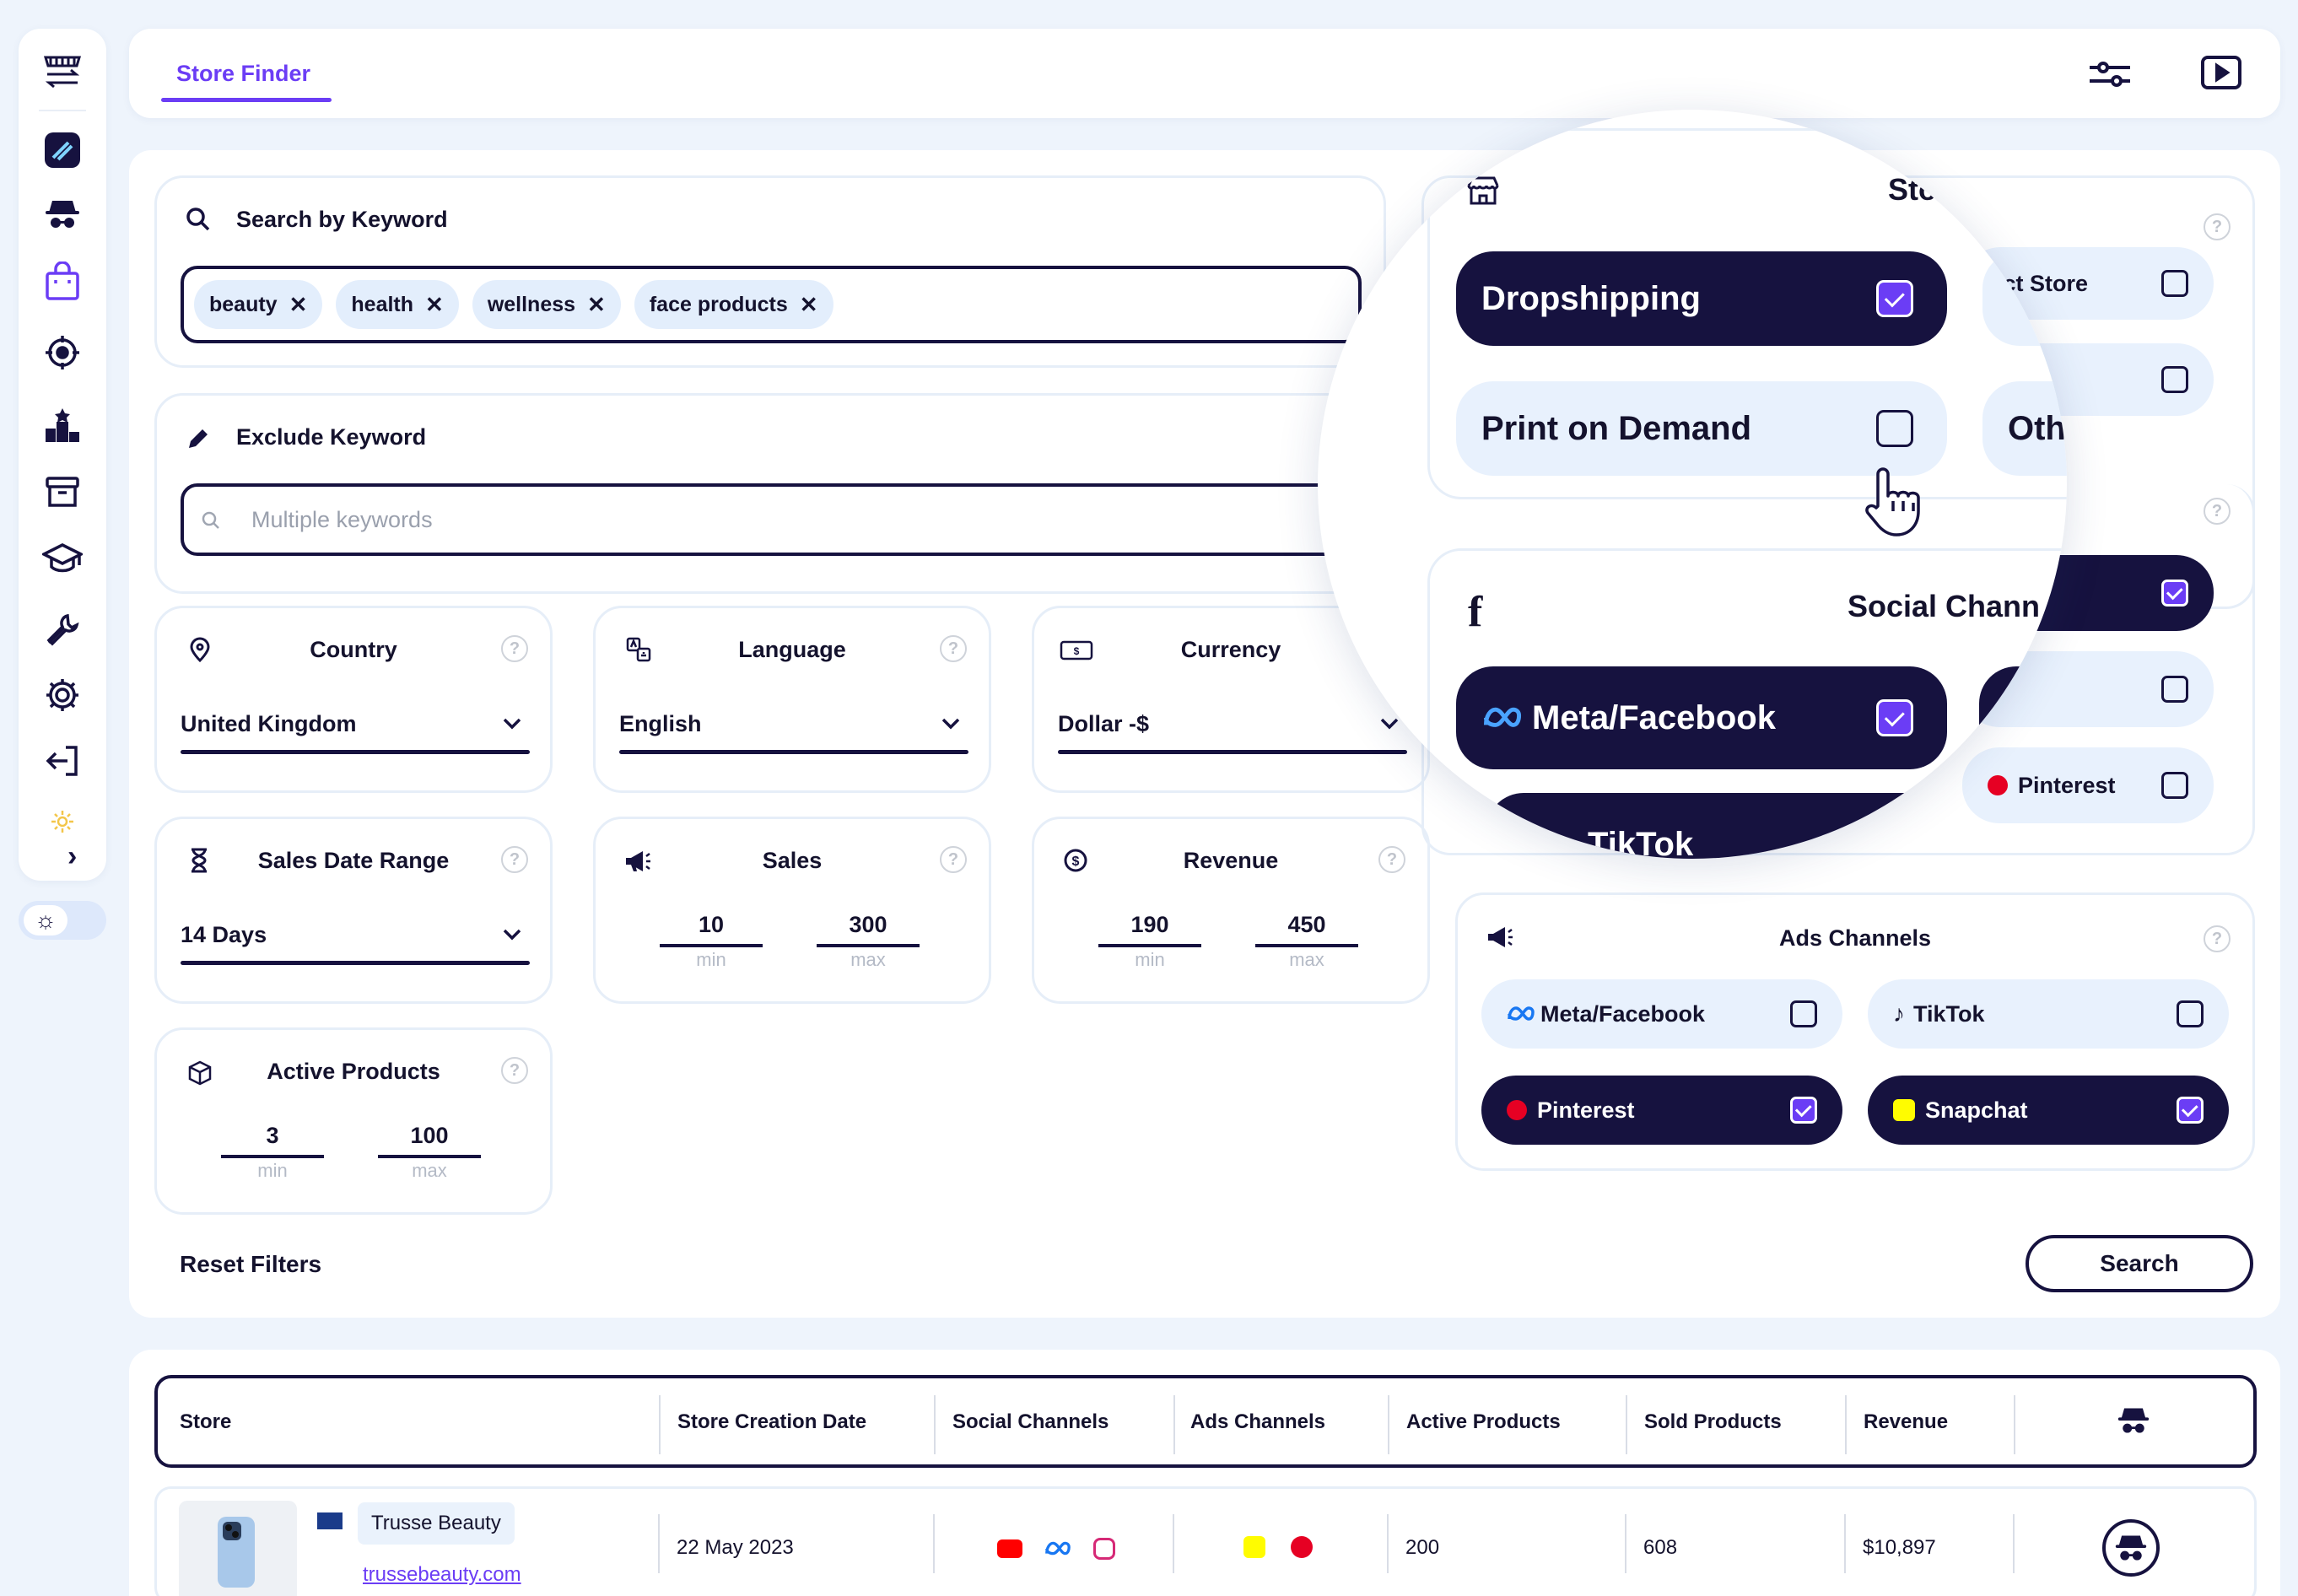  Describe the element at coordinates (1231, 911) in the screenshot. I see `revenue-card: $ Revenue ? 190 min 450 max` at that location.